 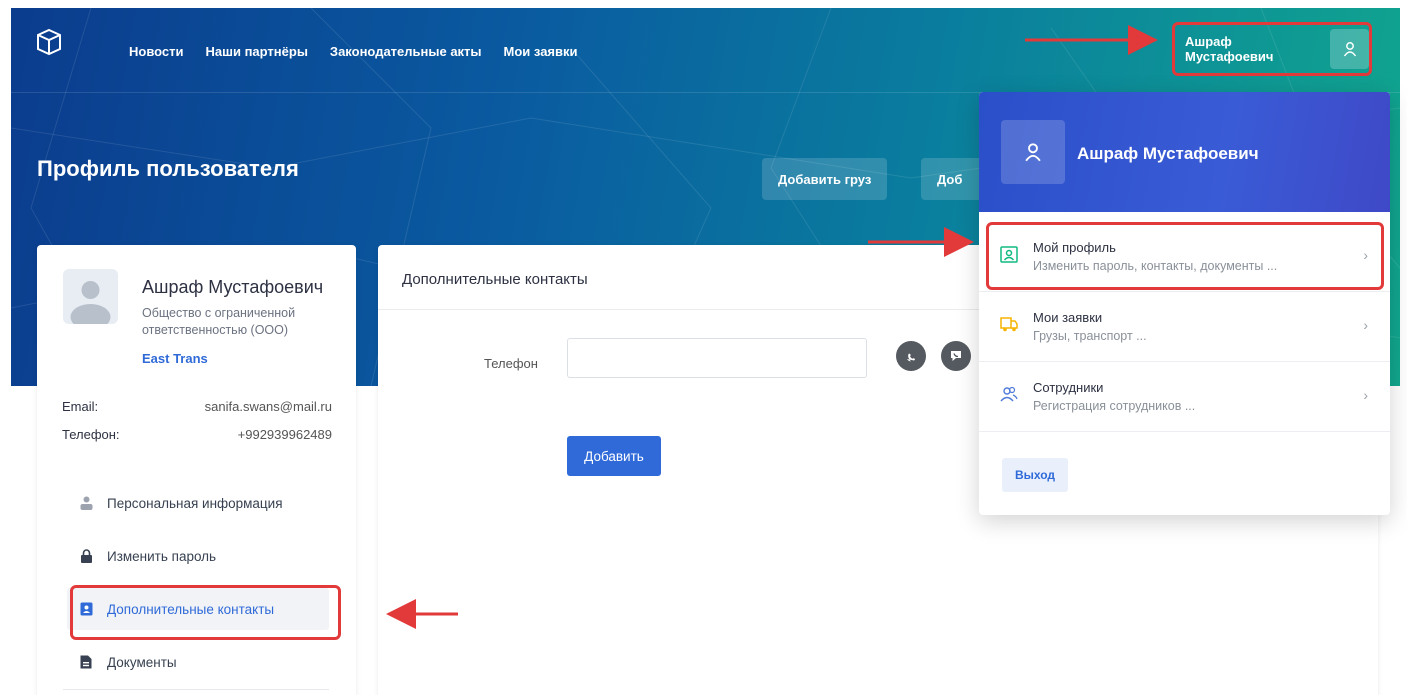 I want to click on sidebar-item-change-password: Изменить пароль, so click(x=198, y=556).